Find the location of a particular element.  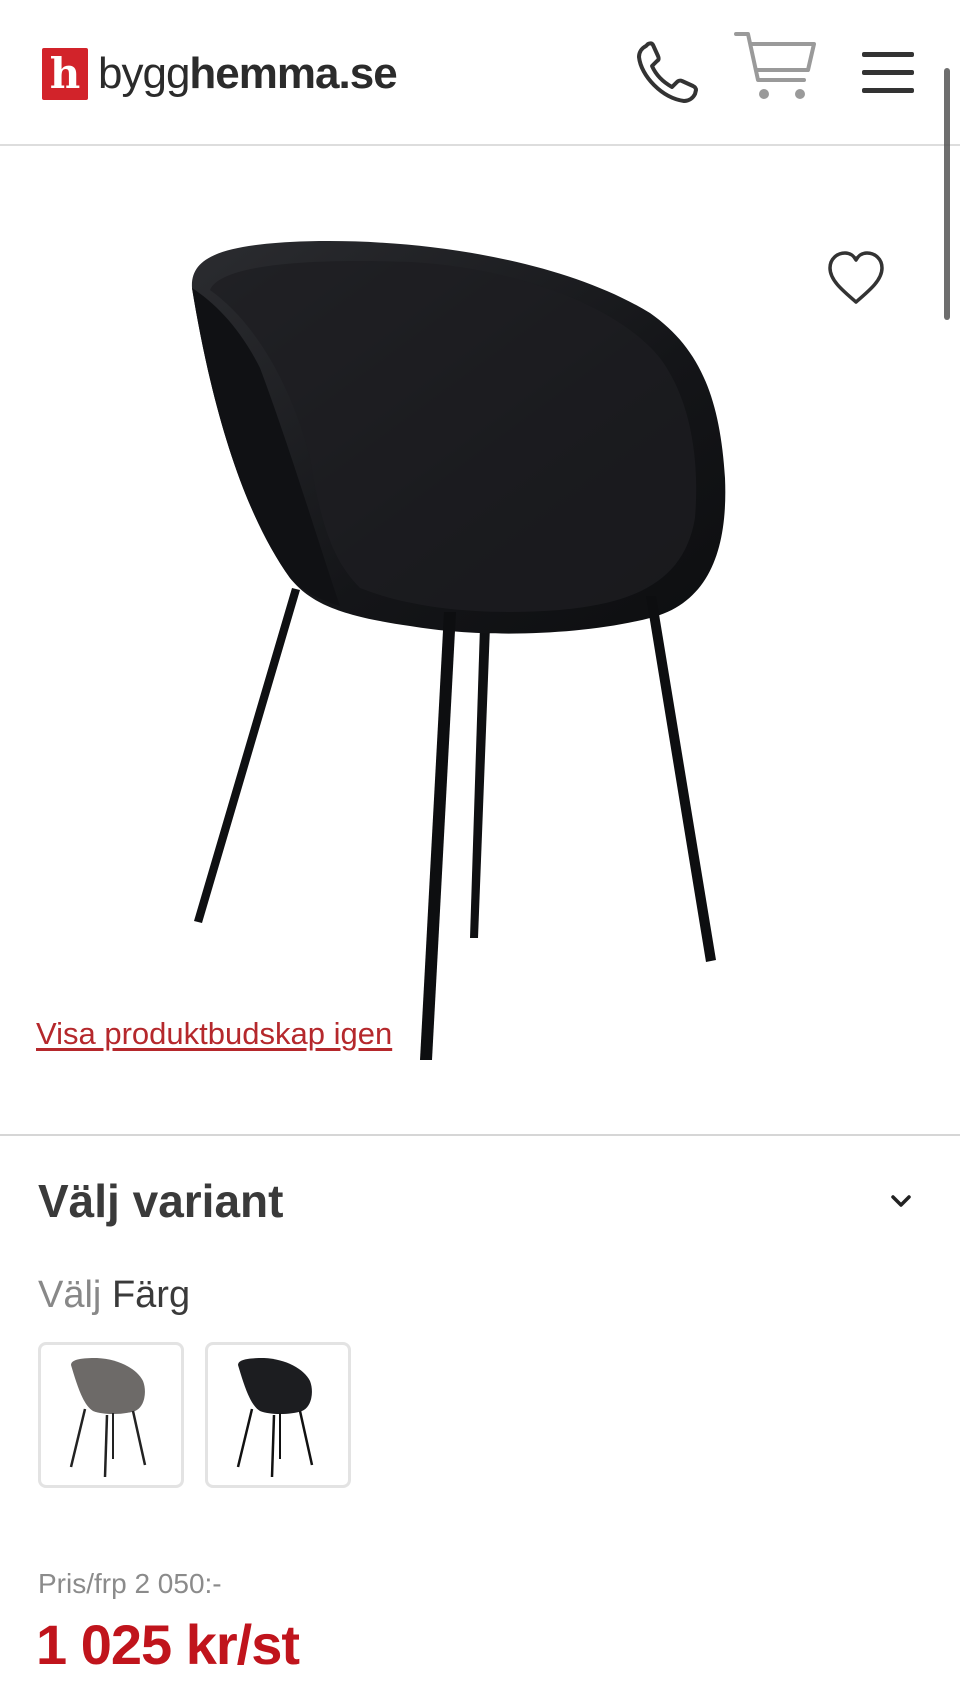

current-price: 1 025 kr/st is located at coordinates (168, 1644).